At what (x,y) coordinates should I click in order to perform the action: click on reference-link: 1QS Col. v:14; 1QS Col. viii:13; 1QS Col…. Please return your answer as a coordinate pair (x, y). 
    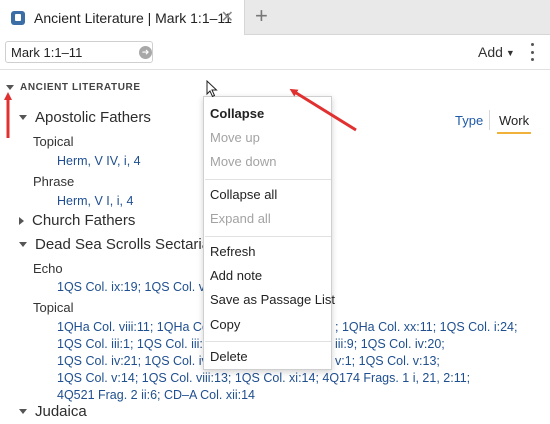
    Looking at the image, I should click on (263, 378).